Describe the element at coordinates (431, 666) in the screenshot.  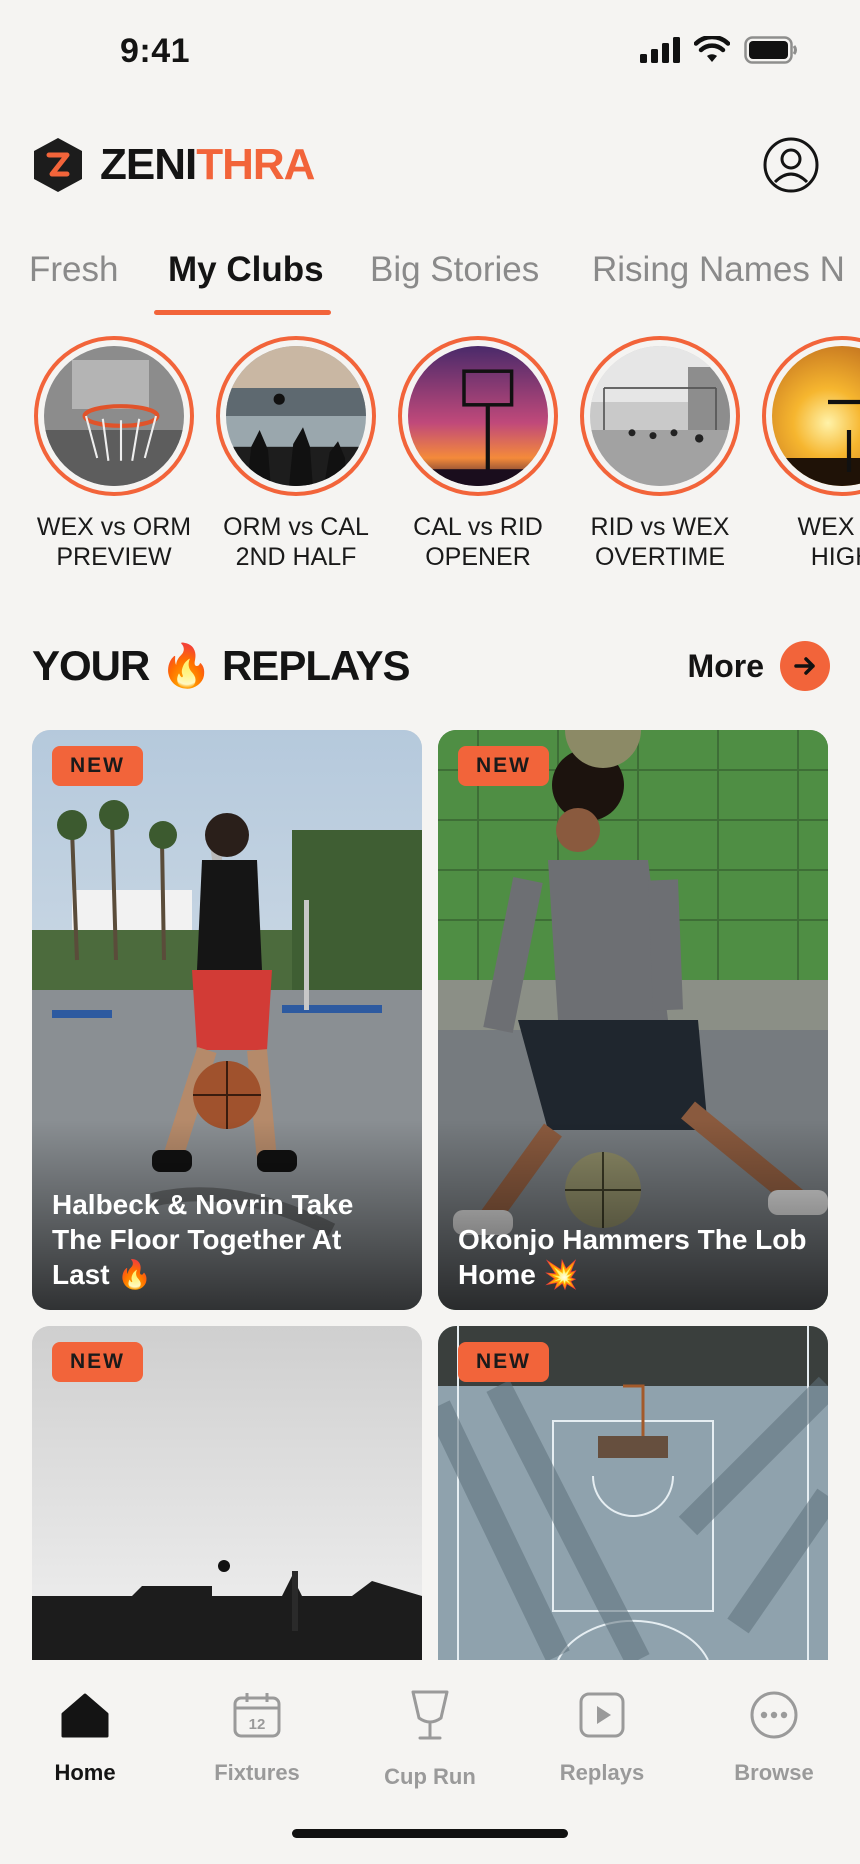
I see `replays-section-header: YOUR 🔥 REPLAYS More` at that location.